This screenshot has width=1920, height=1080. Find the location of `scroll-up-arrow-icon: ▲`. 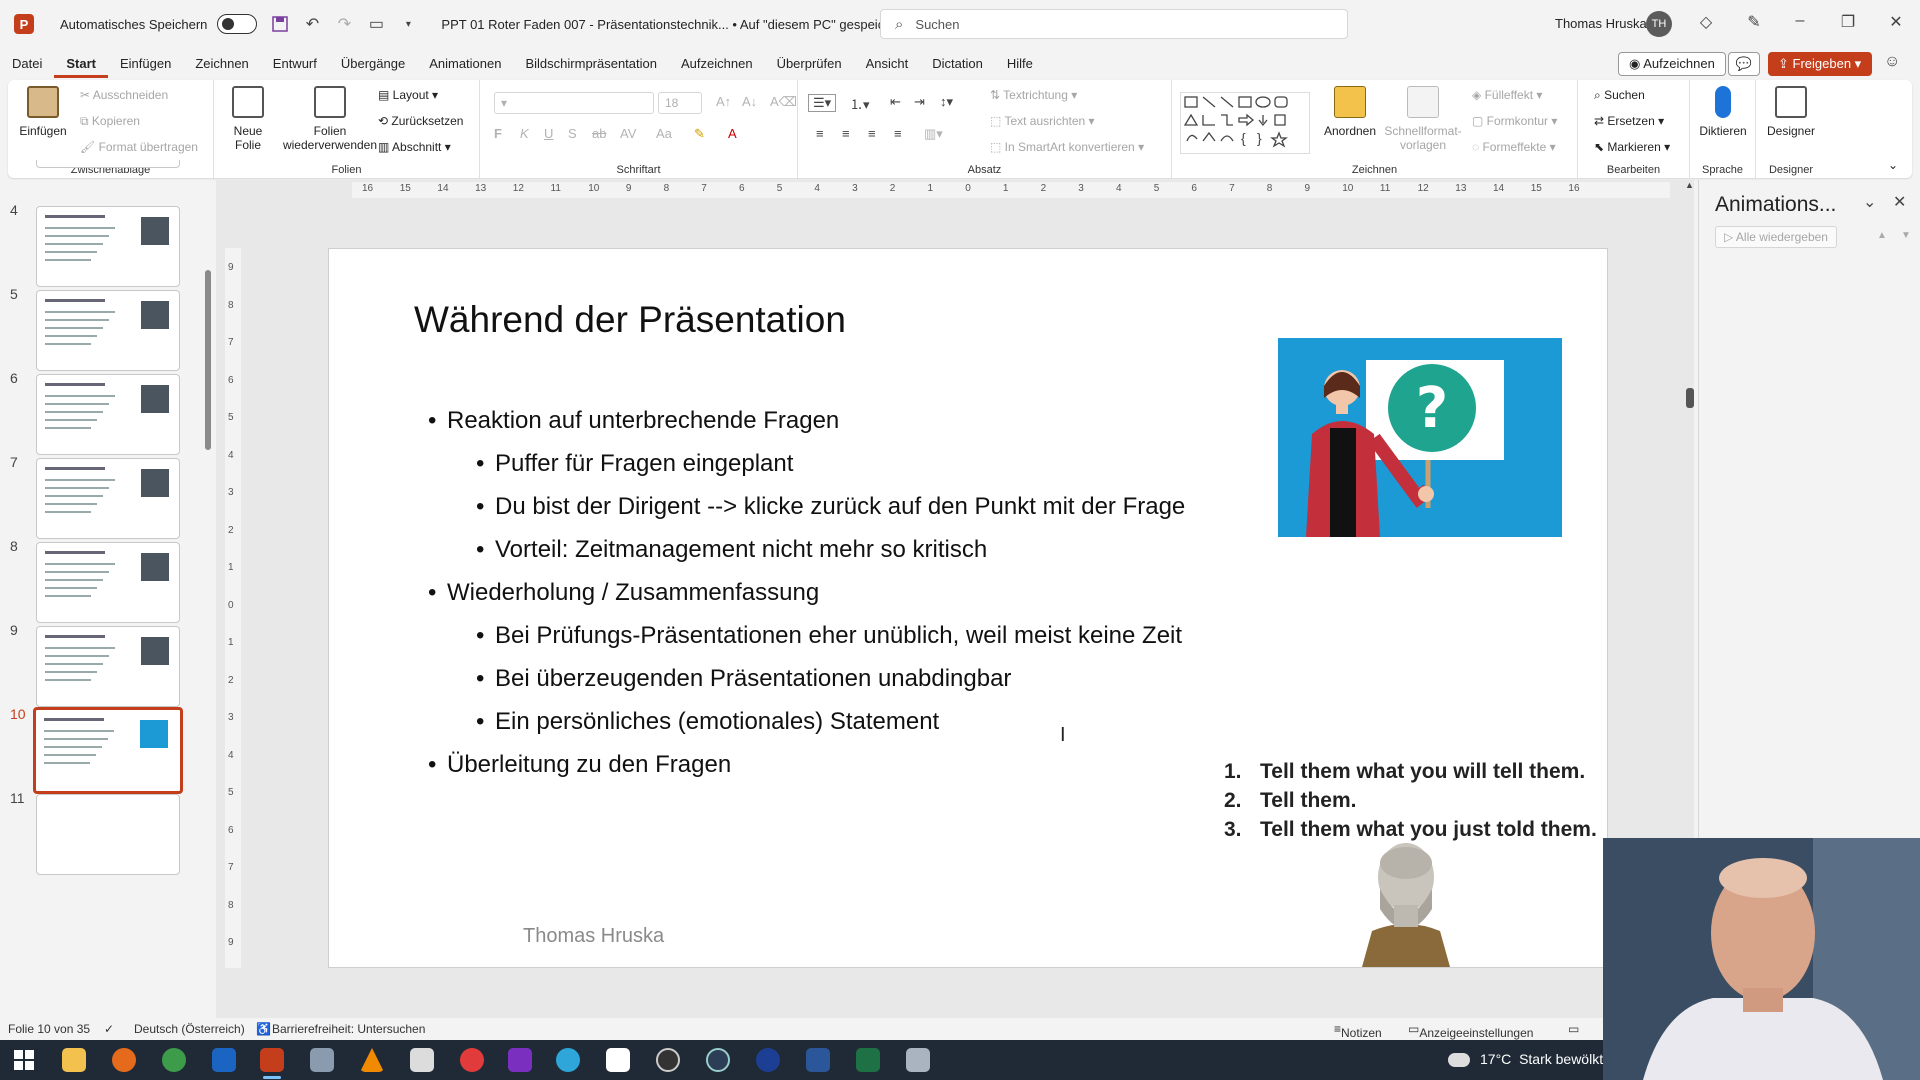

scroll-up-arrow-icon: ▲ is located at coordinates (1689, 185).